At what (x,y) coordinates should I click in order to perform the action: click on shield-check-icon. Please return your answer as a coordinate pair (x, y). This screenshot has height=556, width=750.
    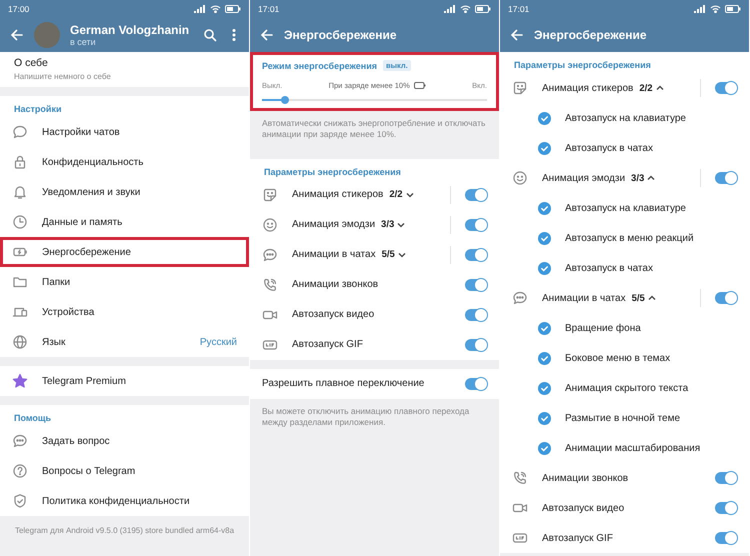
    Looking at the image, I should click on (20, 501).